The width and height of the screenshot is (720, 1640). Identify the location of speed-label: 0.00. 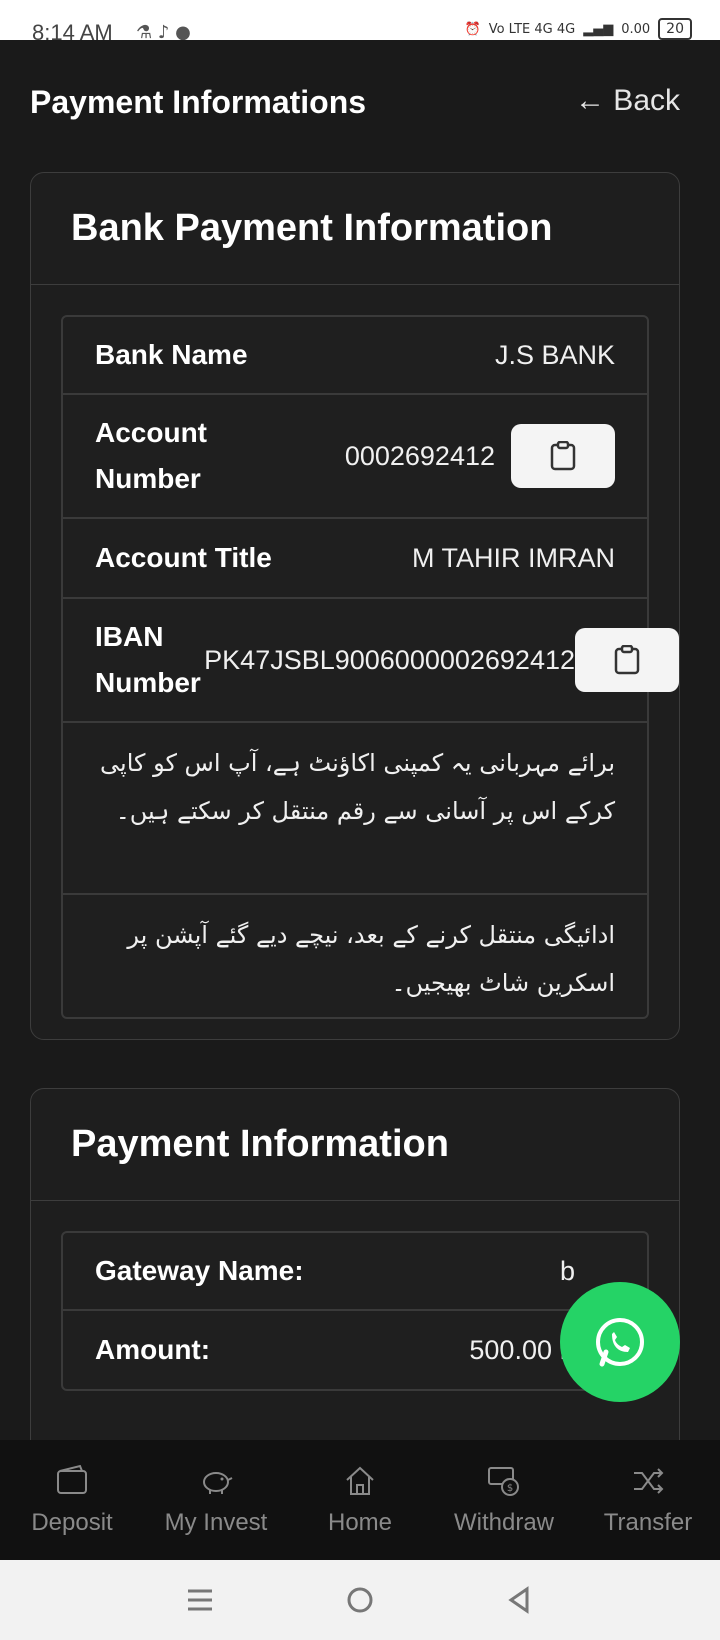
(636, 29).